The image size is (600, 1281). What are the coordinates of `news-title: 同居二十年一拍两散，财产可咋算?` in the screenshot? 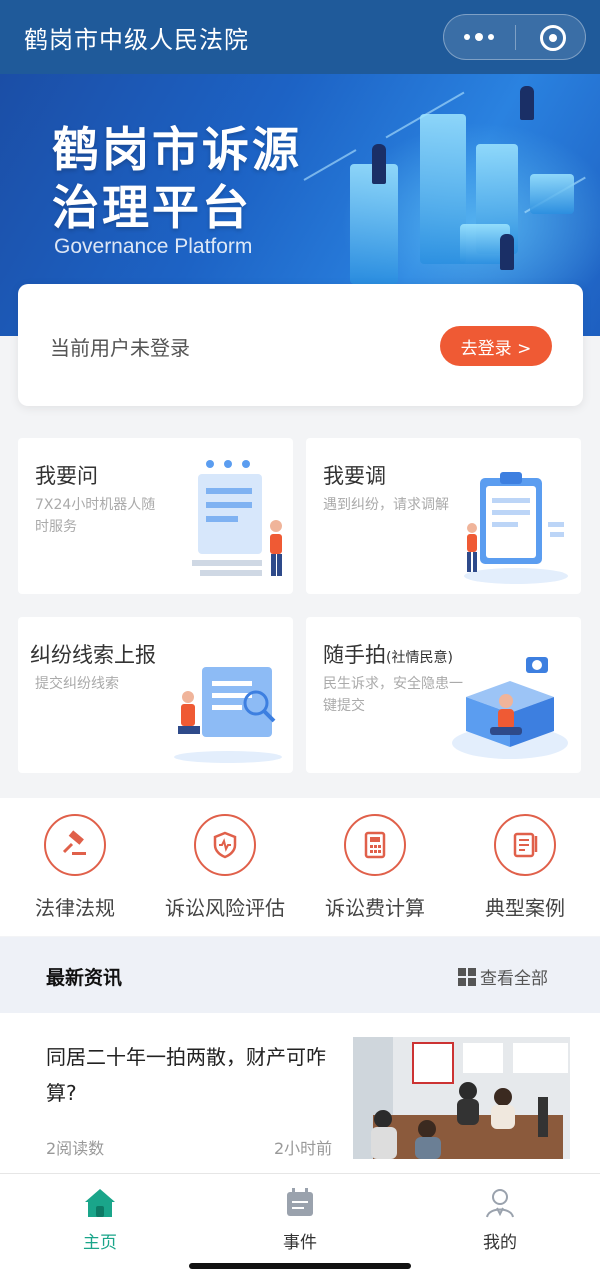 It's located at (186, 1075).